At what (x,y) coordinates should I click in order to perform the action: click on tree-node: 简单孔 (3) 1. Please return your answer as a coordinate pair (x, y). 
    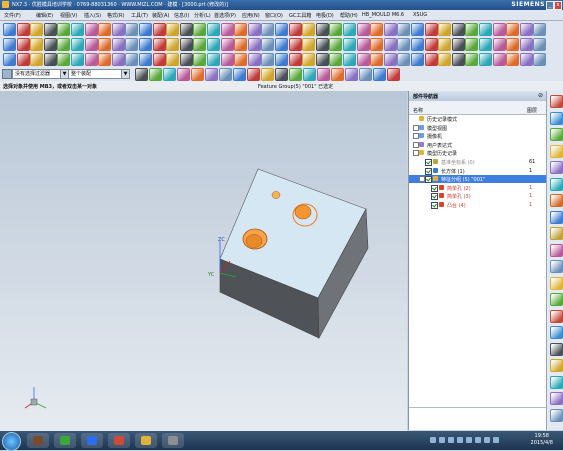
    Looking at the image, I should click on (478, 196).